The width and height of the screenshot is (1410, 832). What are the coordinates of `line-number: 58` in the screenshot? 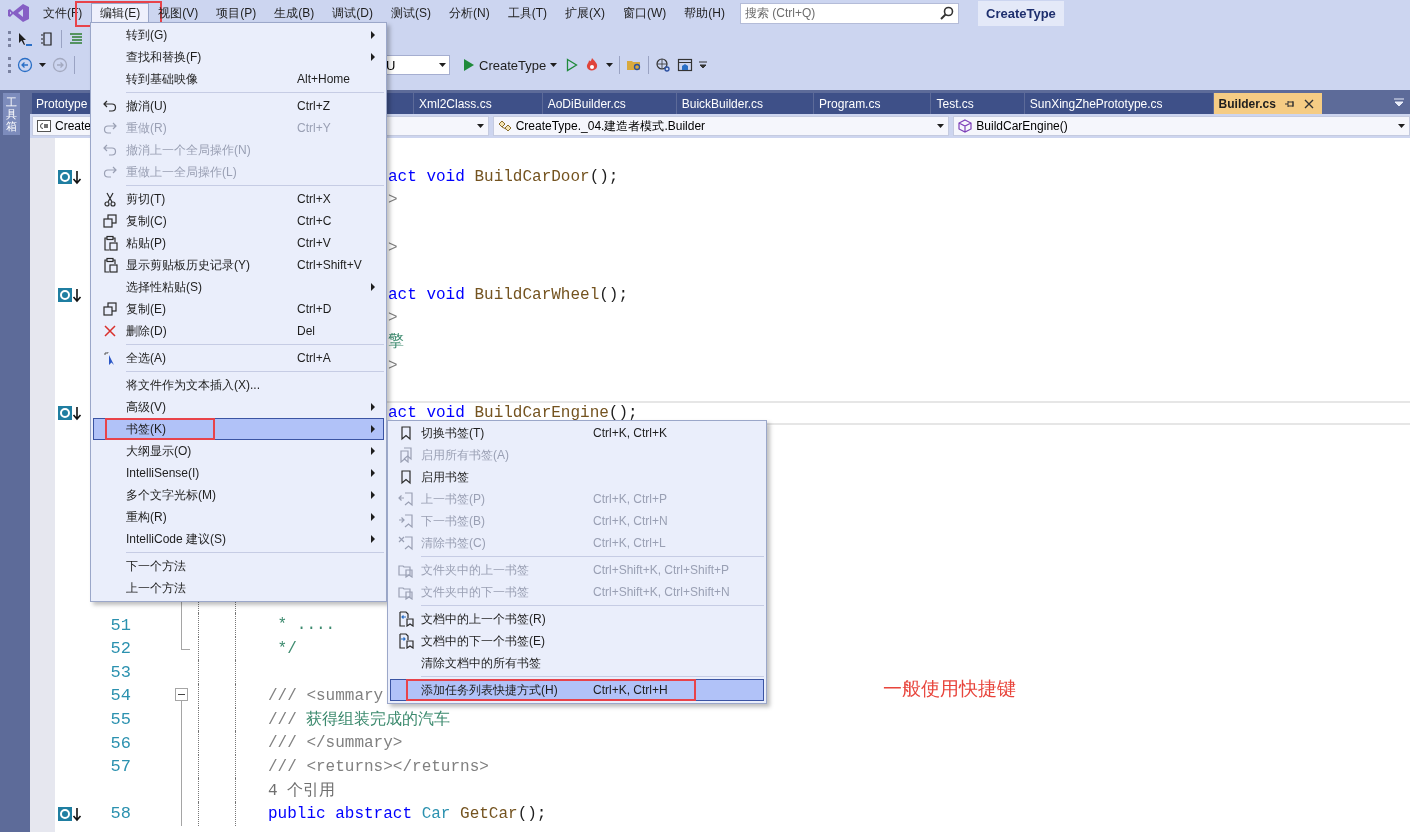 It's located at (120, 814).